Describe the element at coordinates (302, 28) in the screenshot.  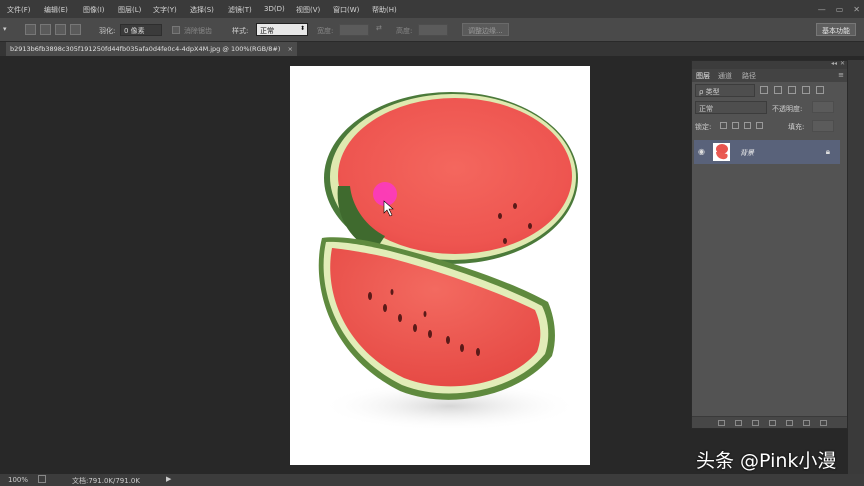
I see `chevron-down-icon: ⬍` at that location.